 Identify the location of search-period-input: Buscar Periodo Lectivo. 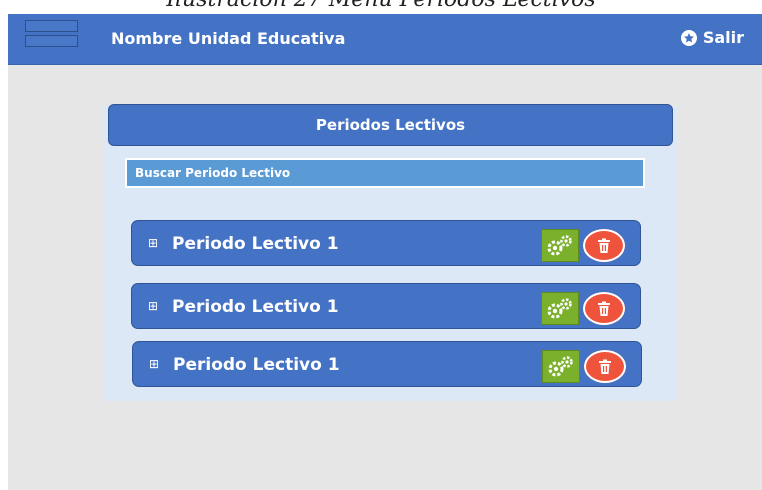
(385, 173).